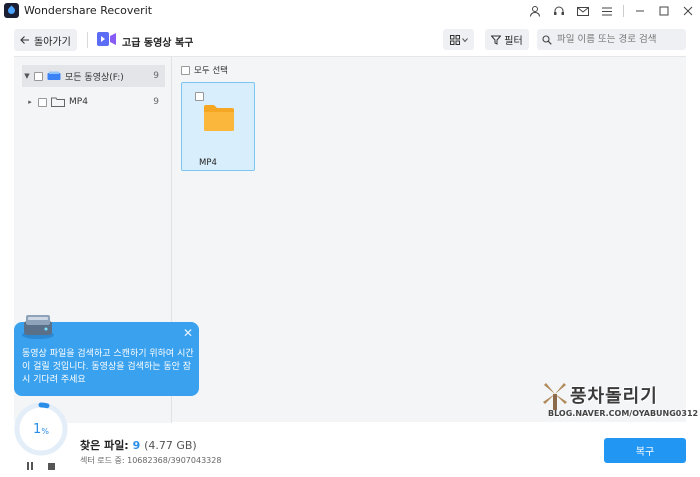  I want to click on found-files-label: 찾은 파일:, so click(104, 445).